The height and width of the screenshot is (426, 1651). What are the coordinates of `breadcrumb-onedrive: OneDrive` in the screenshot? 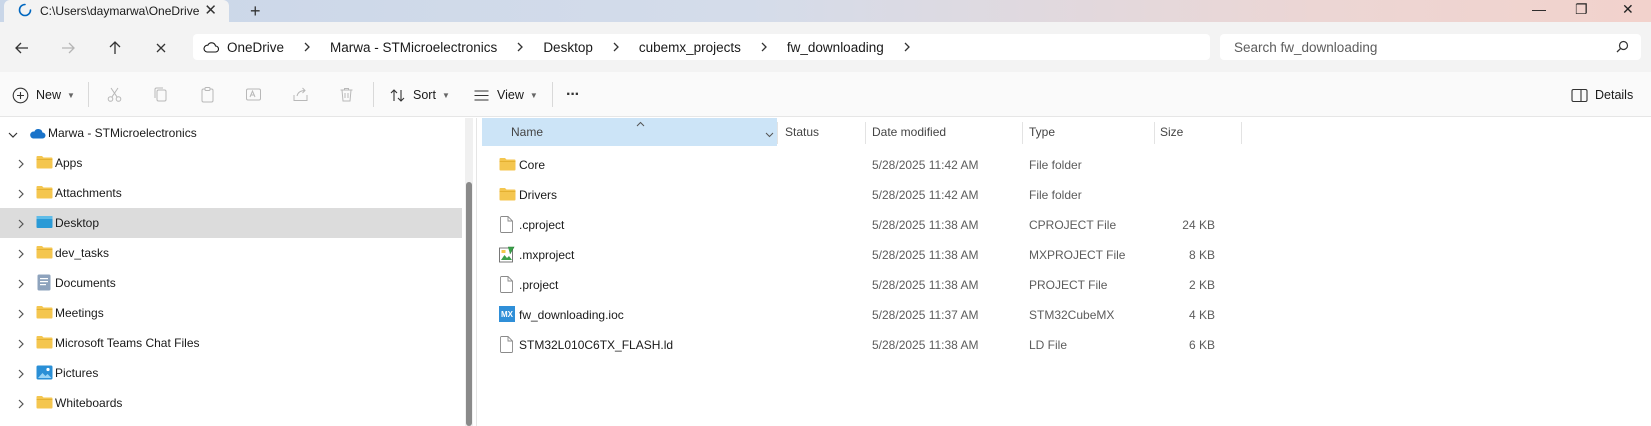 It's located at (255, 47).